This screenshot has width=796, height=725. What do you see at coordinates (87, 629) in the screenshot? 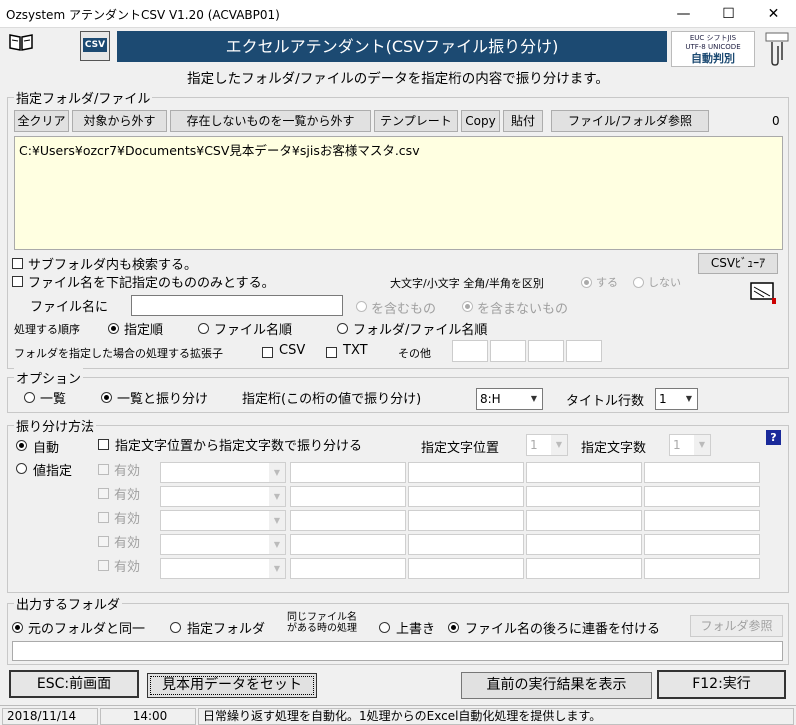
I see `same-folder-label: 元のフォルダと同一` at bounding box center [87, 629].